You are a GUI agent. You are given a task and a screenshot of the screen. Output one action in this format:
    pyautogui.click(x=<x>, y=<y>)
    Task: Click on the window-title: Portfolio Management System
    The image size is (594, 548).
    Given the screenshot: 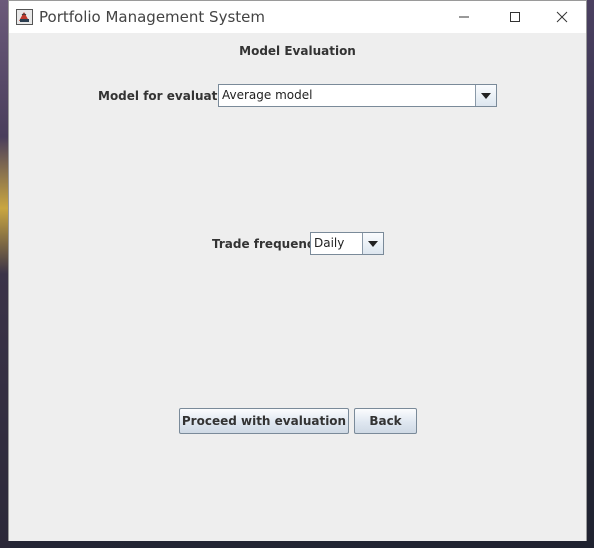 What is the action you would take?
    pyautogui.click(x=152, y=17)
    